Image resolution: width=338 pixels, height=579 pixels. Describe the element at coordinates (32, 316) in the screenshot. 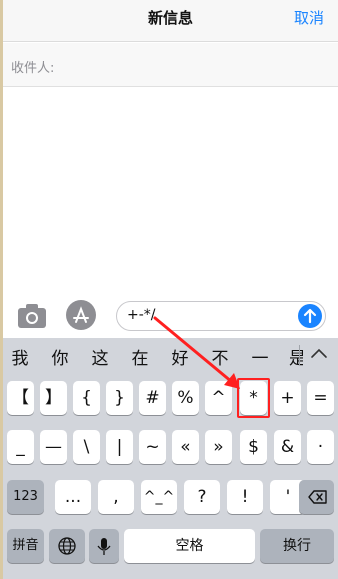

I see `camera-icon` at that location.